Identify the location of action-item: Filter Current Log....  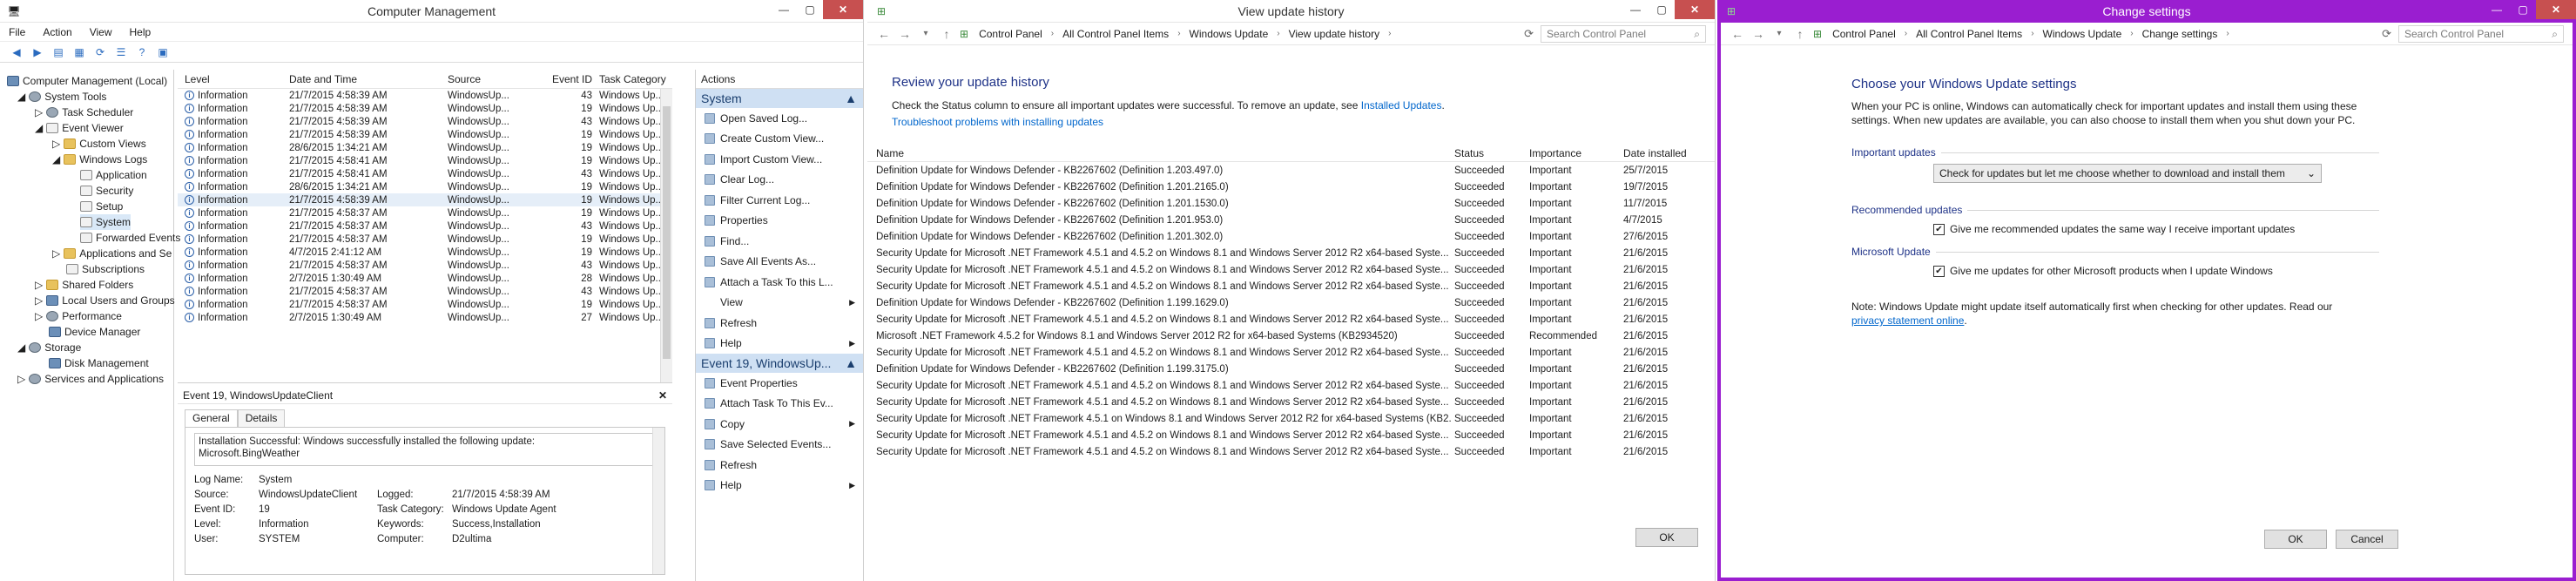
(779, 200).